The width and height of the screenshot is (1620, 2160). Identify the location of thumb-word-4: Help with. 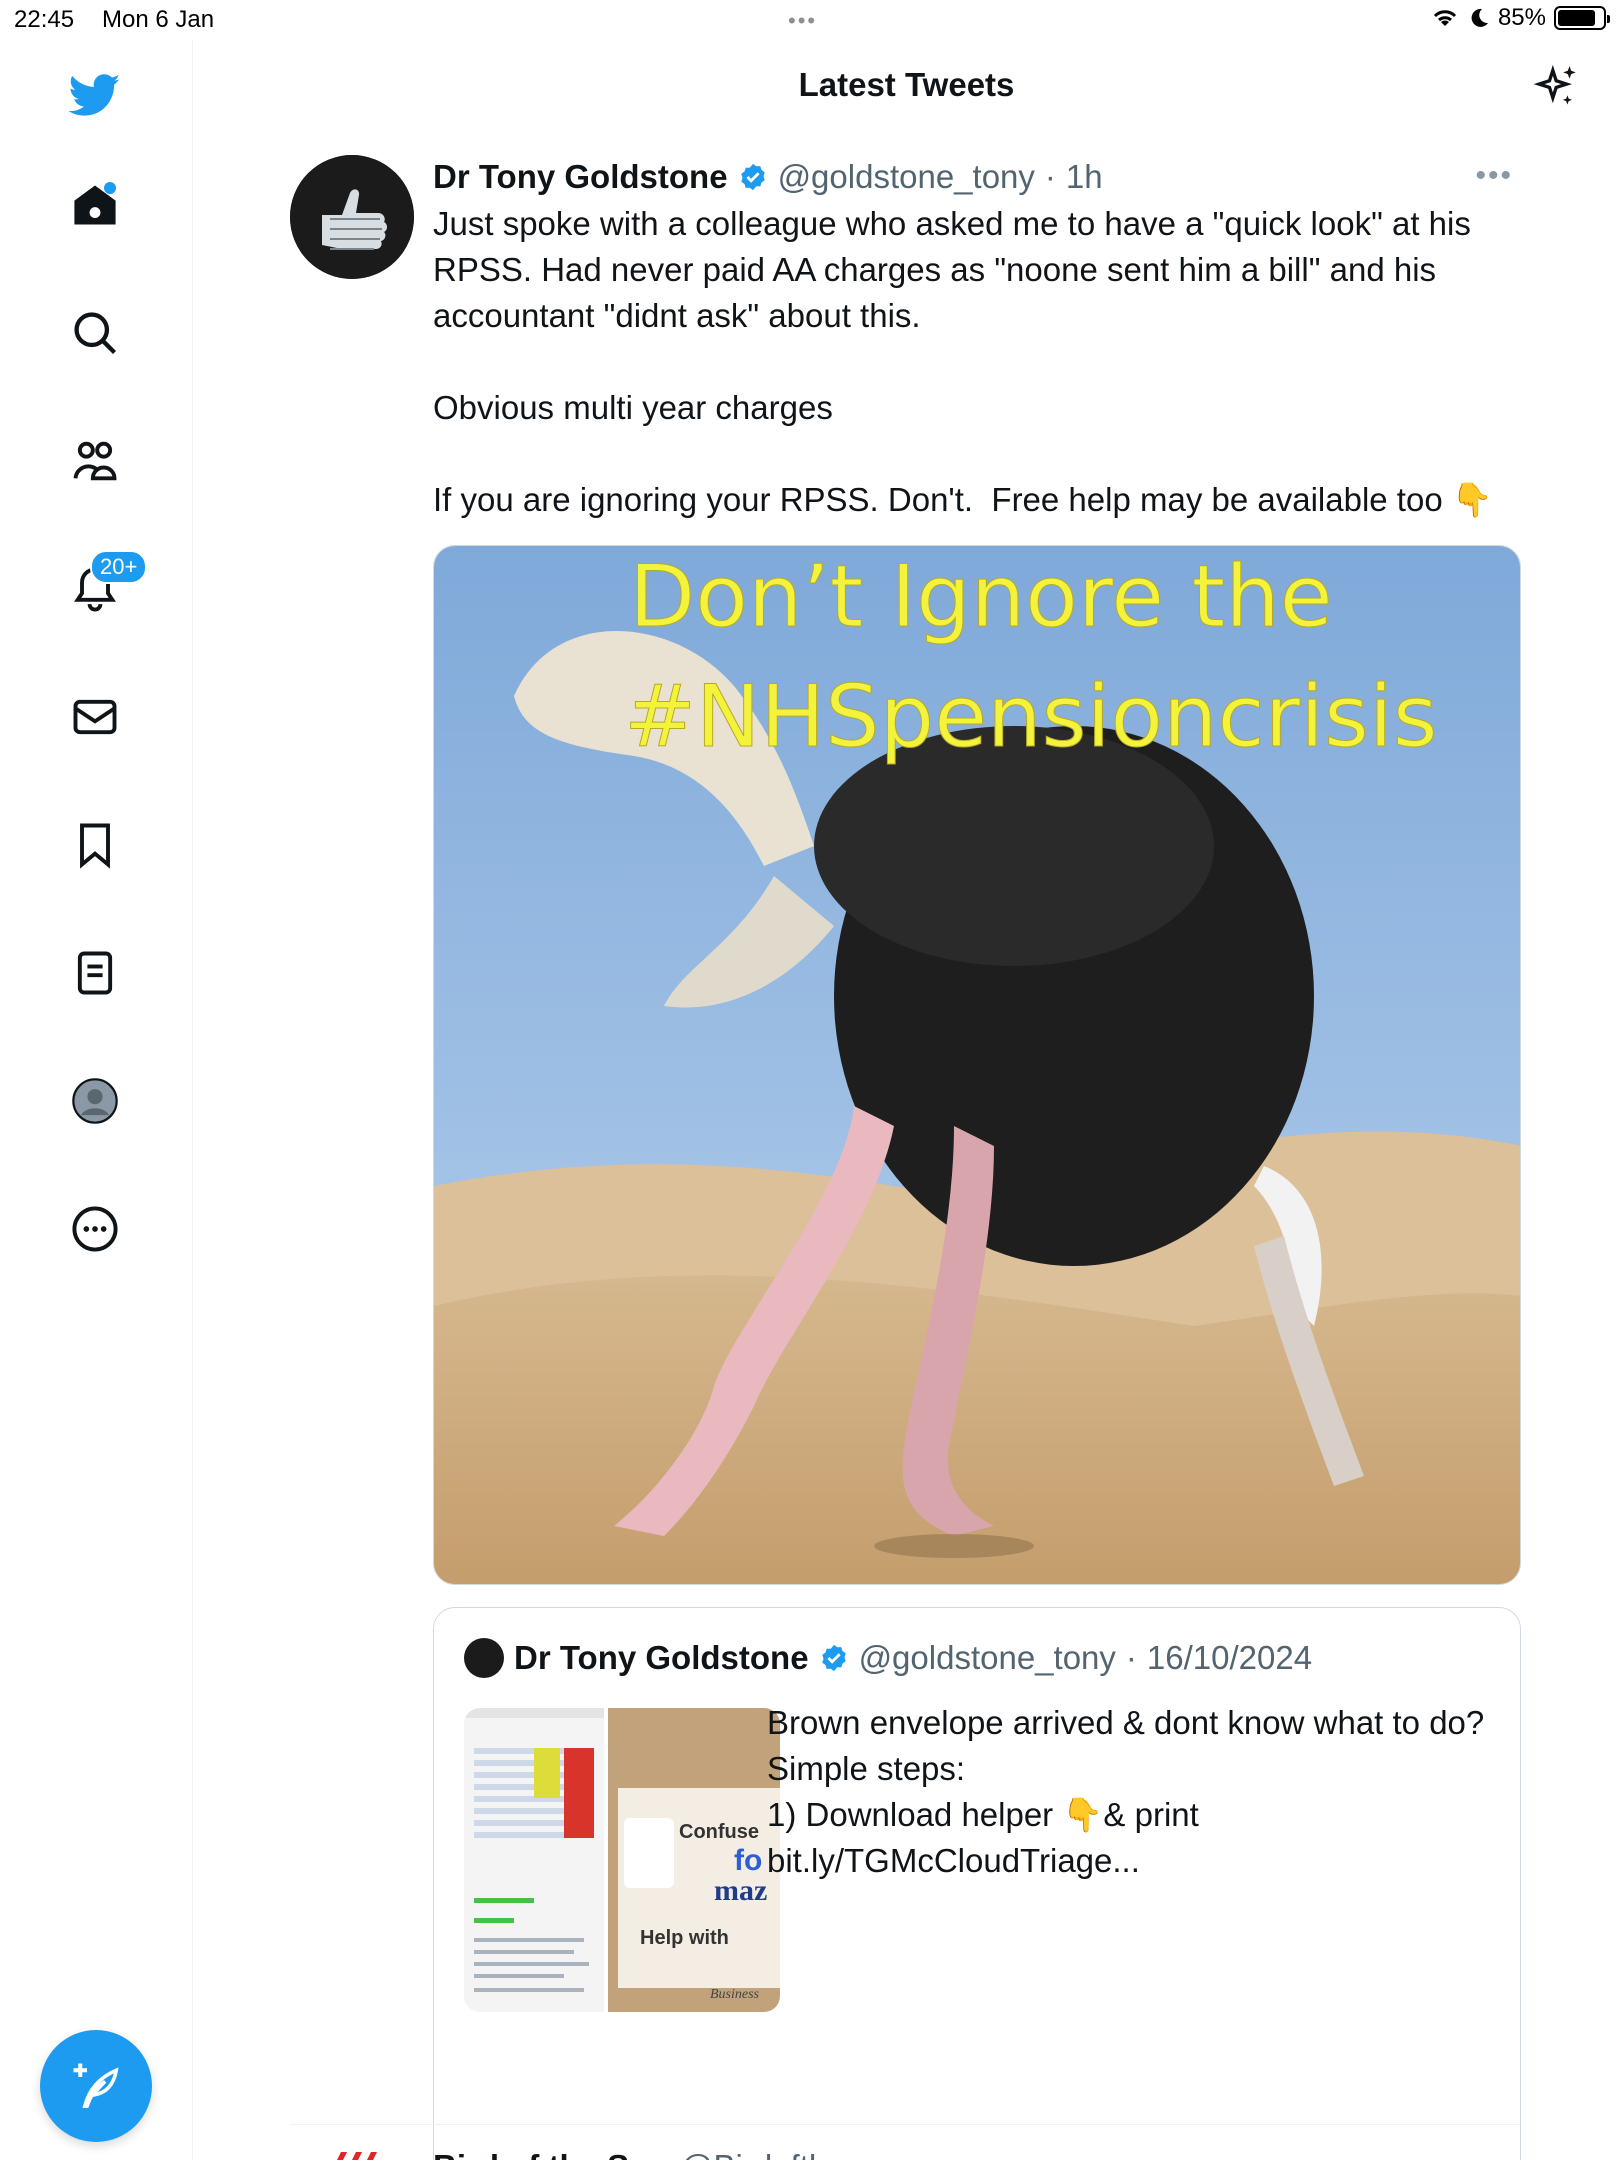
(684, 1938).